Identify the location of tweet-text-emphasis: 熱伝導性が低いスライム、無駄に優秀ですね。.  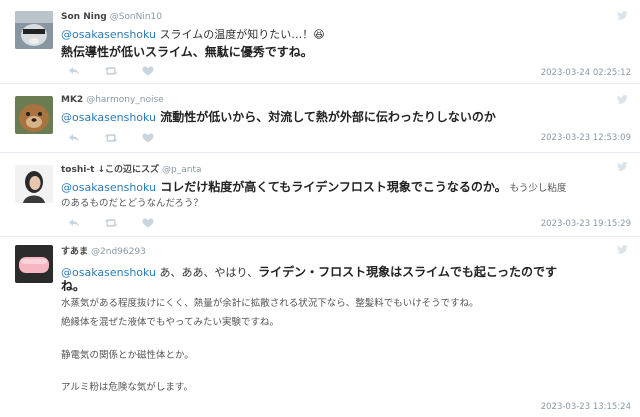
(187, 52).